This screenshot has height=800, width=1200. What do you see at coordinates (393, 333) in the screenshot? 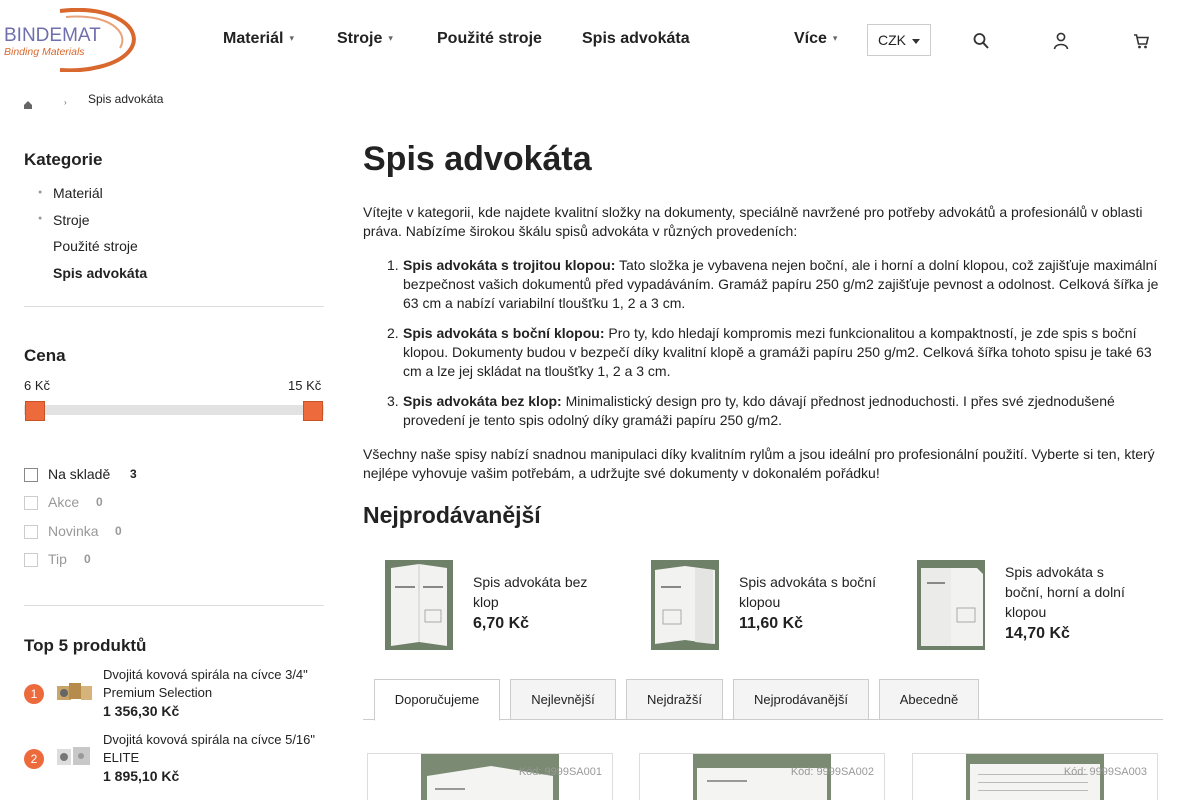
I see `list-number: 2.` at bounding box center [393, 333].